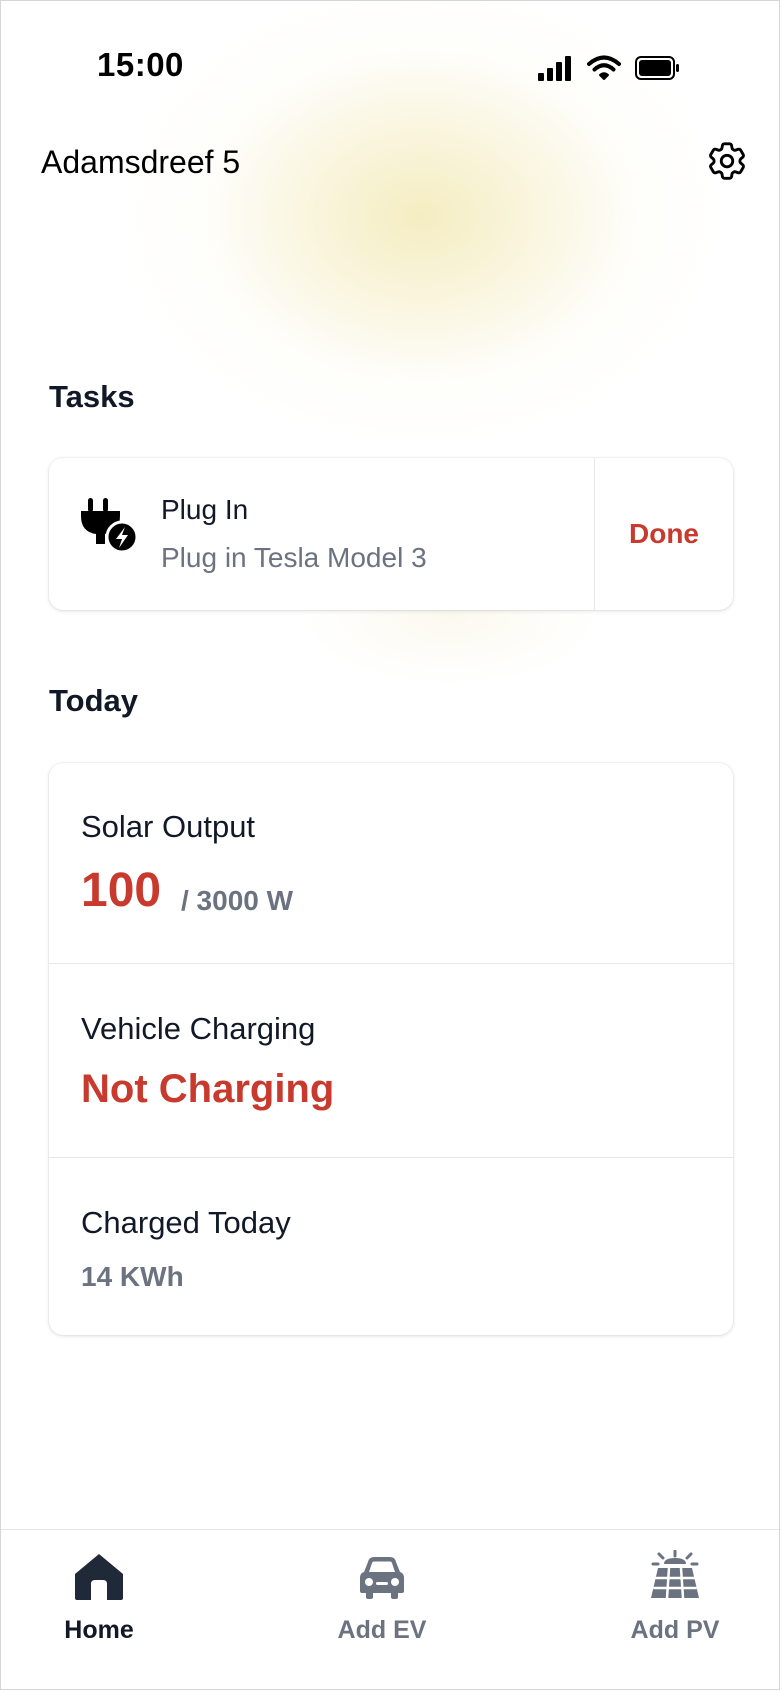 Image resolution: width=782 pixels, height=1692 pixels. What do you see at coordinates (675, 1630) in the screenshot?
I see `nav-add-pv-label: Add PV` at bounding box center [675, 1630].